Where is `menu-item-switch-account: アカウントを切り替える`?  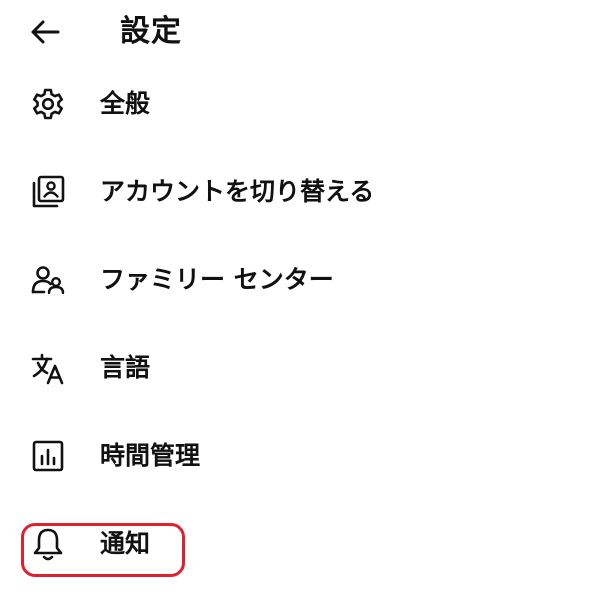
menu-item-switch-account: アカウントを切り替える is located at coordinates (300, 190).